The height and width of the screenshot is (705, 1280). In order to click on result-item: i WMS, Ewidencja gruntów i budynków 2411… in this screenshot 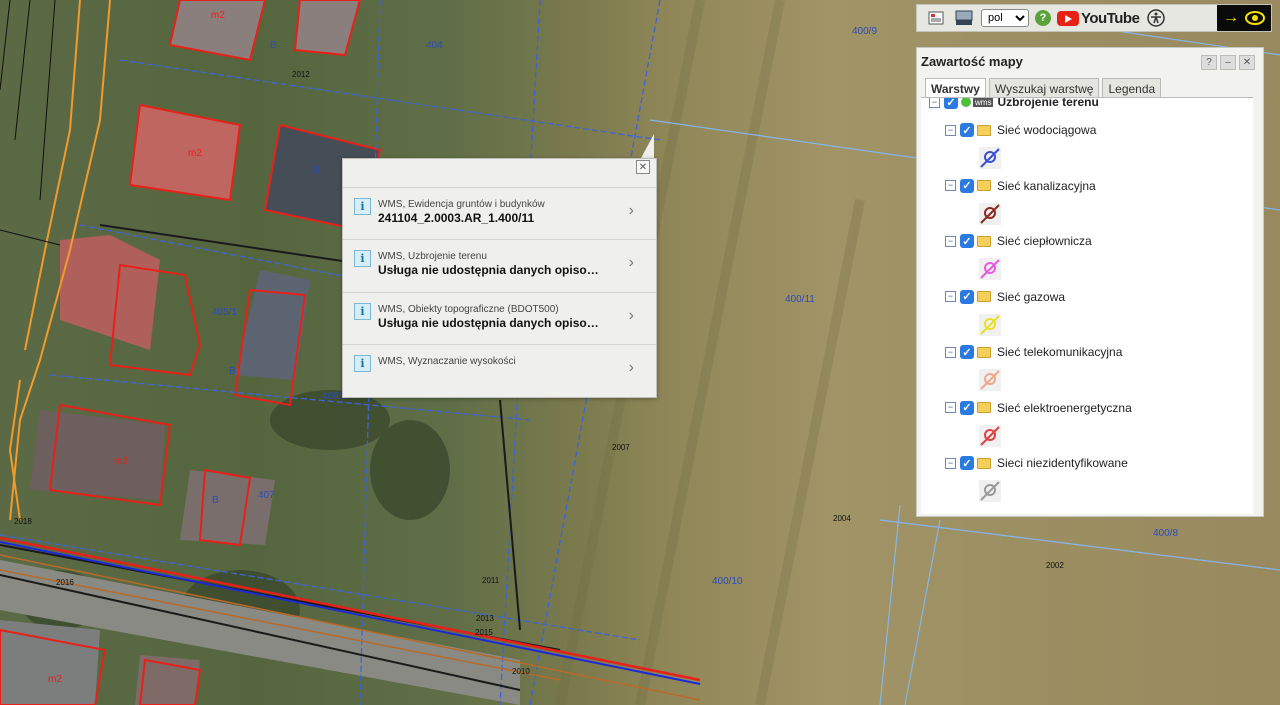, I will do `click(499, 213)`.